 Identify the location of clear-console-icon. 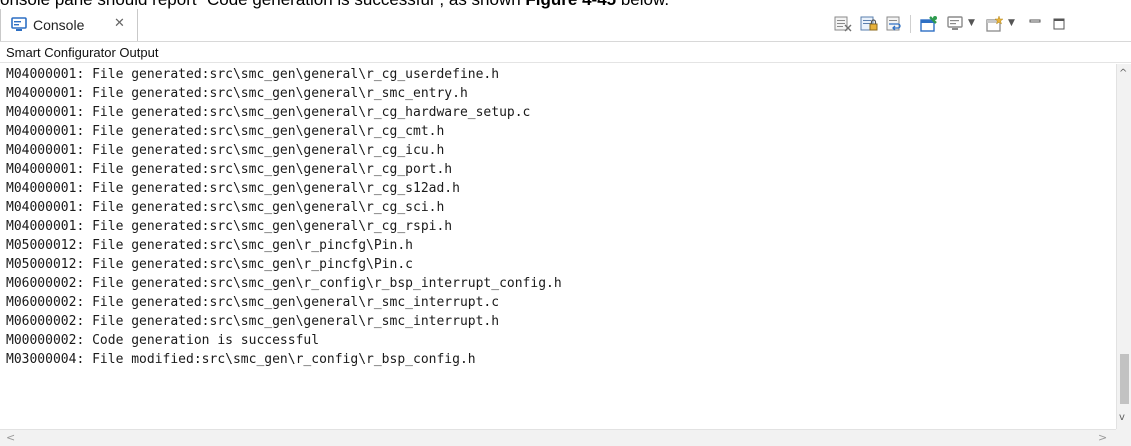
(843, 24).